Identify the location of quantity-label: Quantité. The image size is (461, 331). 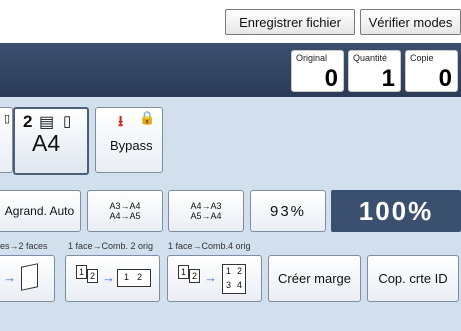
(370, 58).